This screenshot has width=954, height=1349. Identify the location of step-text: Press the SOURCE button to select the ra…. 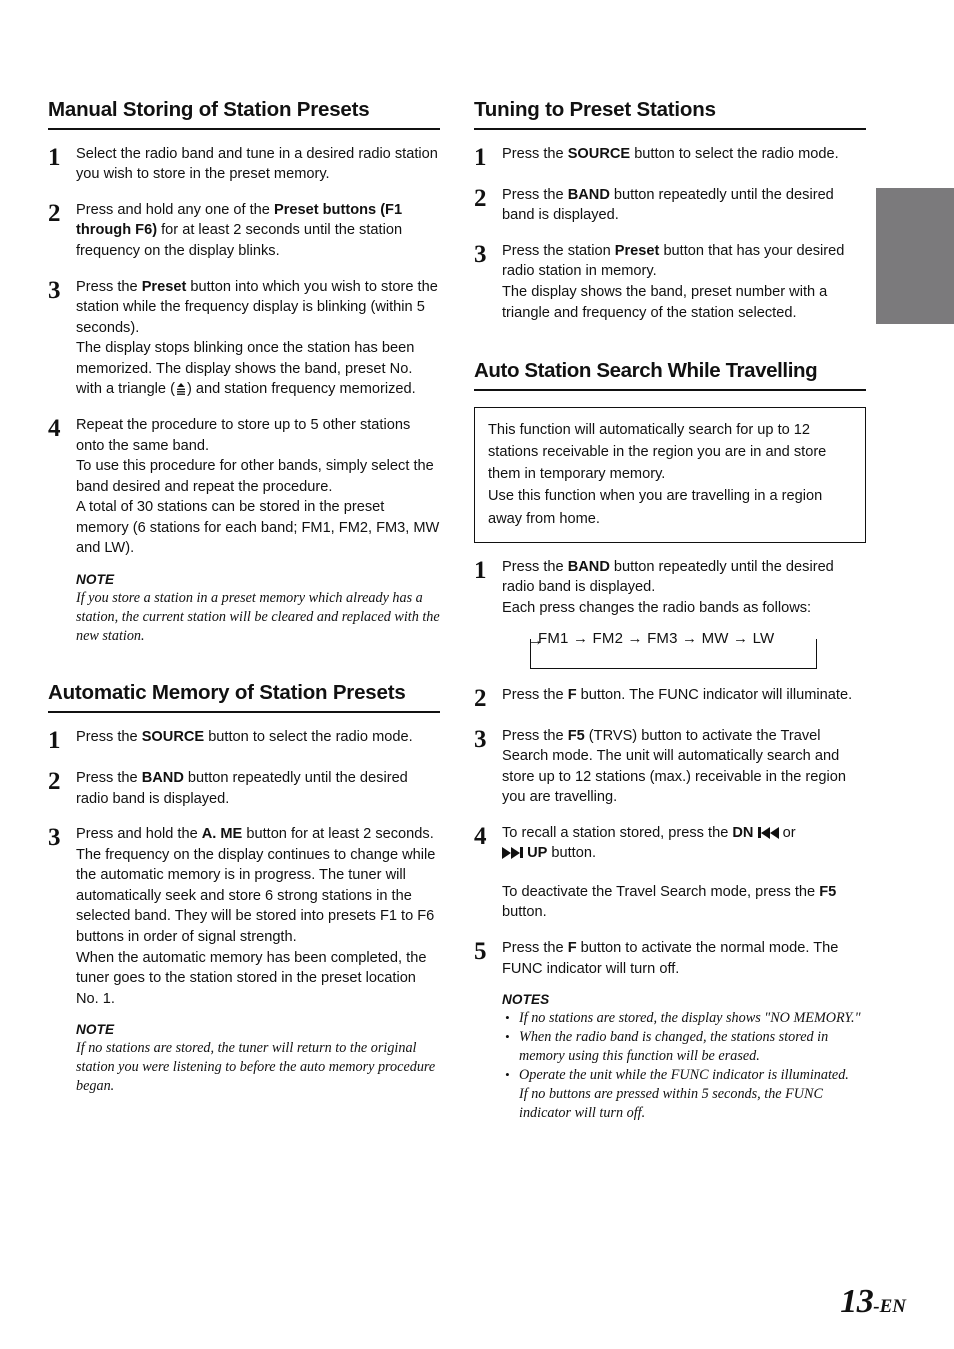
(258, 737).